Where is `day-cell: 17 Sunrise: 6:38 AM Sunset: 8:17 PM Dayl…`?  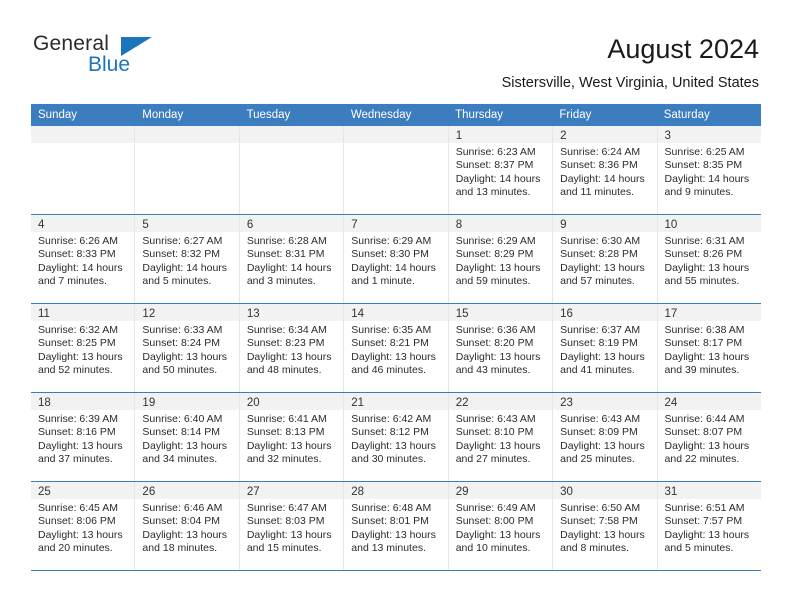 day-cell: 17 Sunrise: 6:38 AM Sunset: 8:17 PM Dayl… is located at coordinates (709, 348).